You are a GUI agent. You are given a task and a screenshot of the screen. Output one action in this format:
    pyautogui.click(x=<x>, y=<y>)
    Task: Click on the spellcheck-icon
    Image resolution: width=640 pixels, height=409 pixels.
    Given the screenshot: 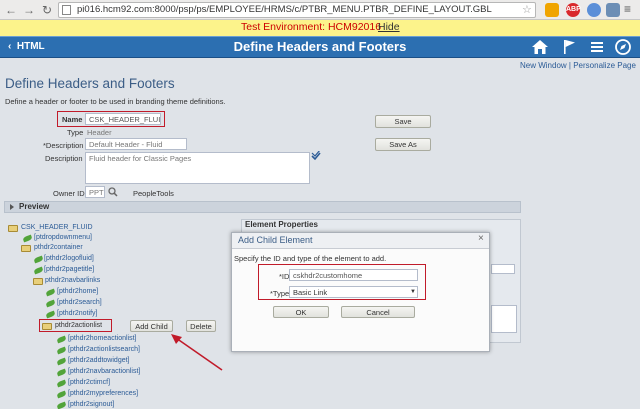 What is the action you would take?
    pyautogui.click(x=316, y=156)
    